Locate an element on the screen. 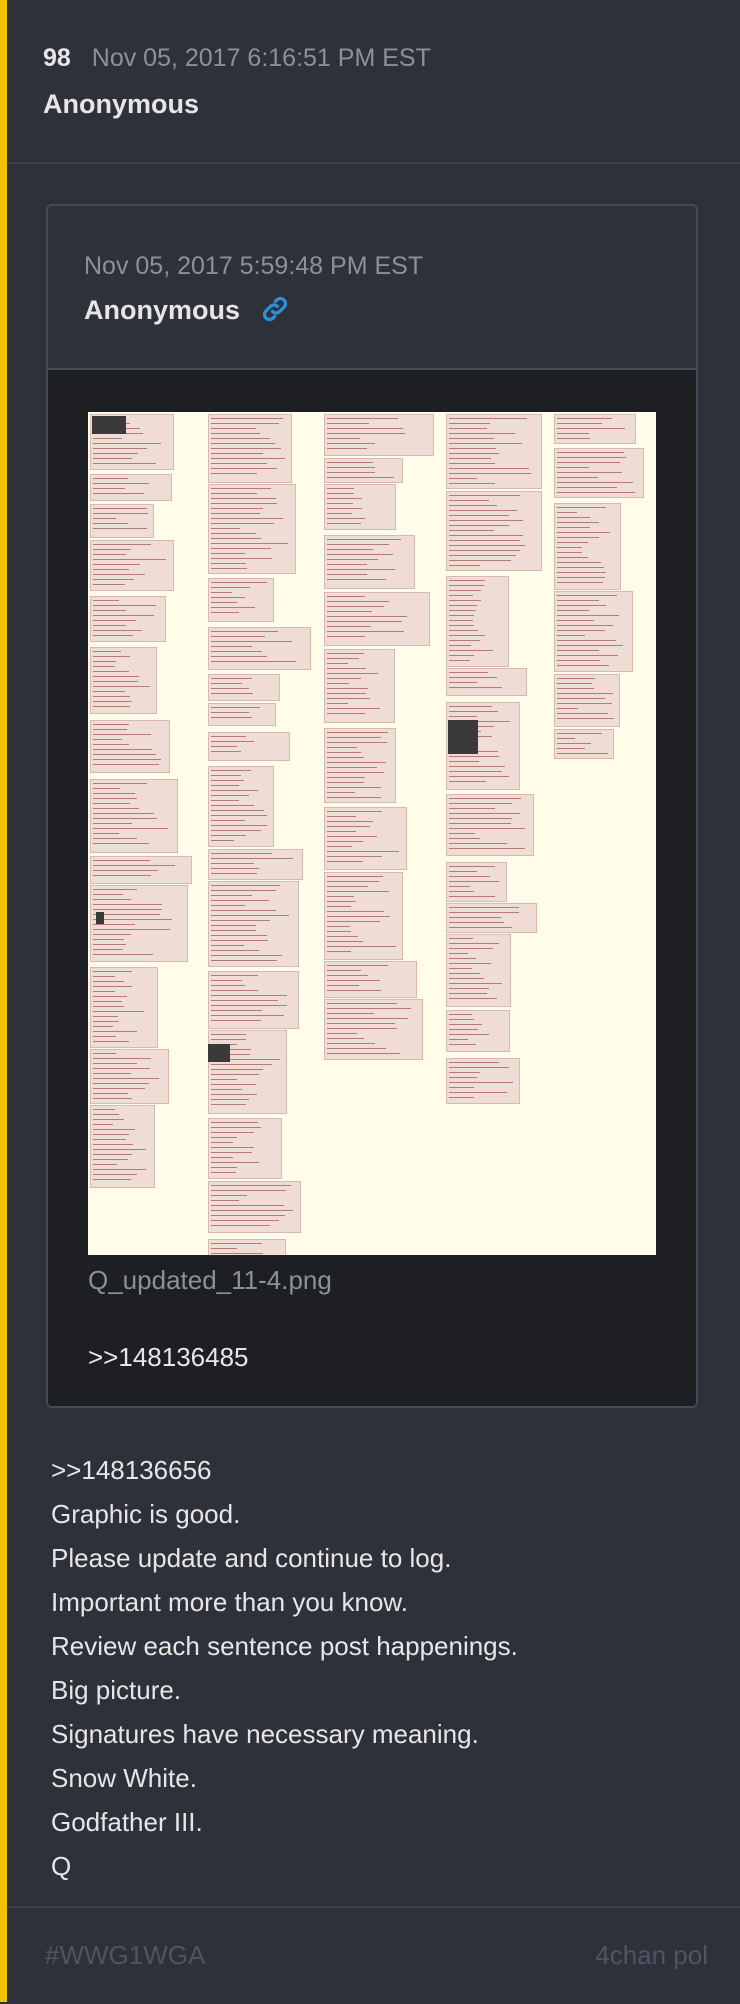  image-filename: Q_updated_11-4.png is located at coordinates (210, 1280).